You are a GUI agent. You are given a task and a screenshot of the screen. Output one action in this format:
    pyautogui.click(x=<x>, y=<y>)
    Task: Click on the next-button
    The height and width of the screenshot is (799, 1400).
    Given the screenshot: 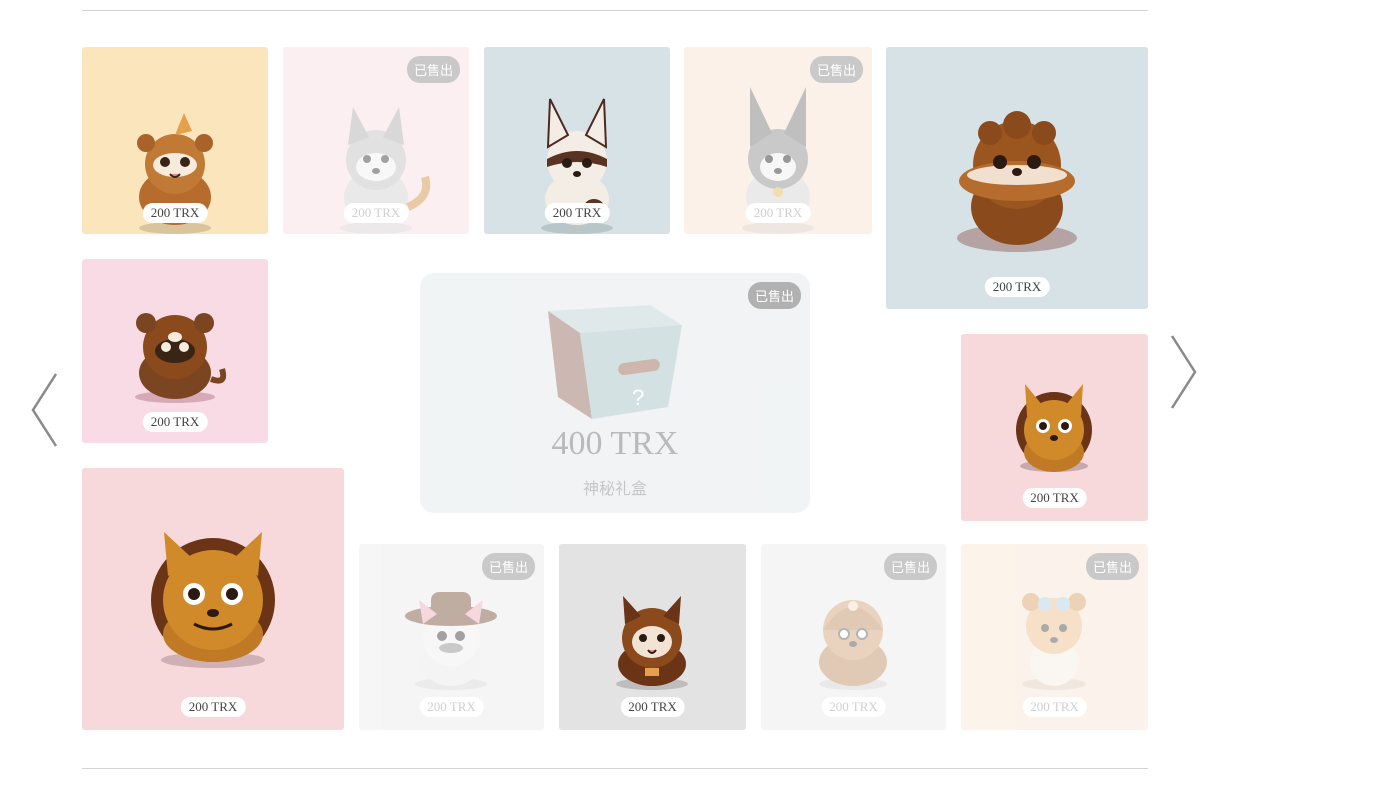 What is the action you would take?
    pyautogui.click(x=1184, y=372)
    